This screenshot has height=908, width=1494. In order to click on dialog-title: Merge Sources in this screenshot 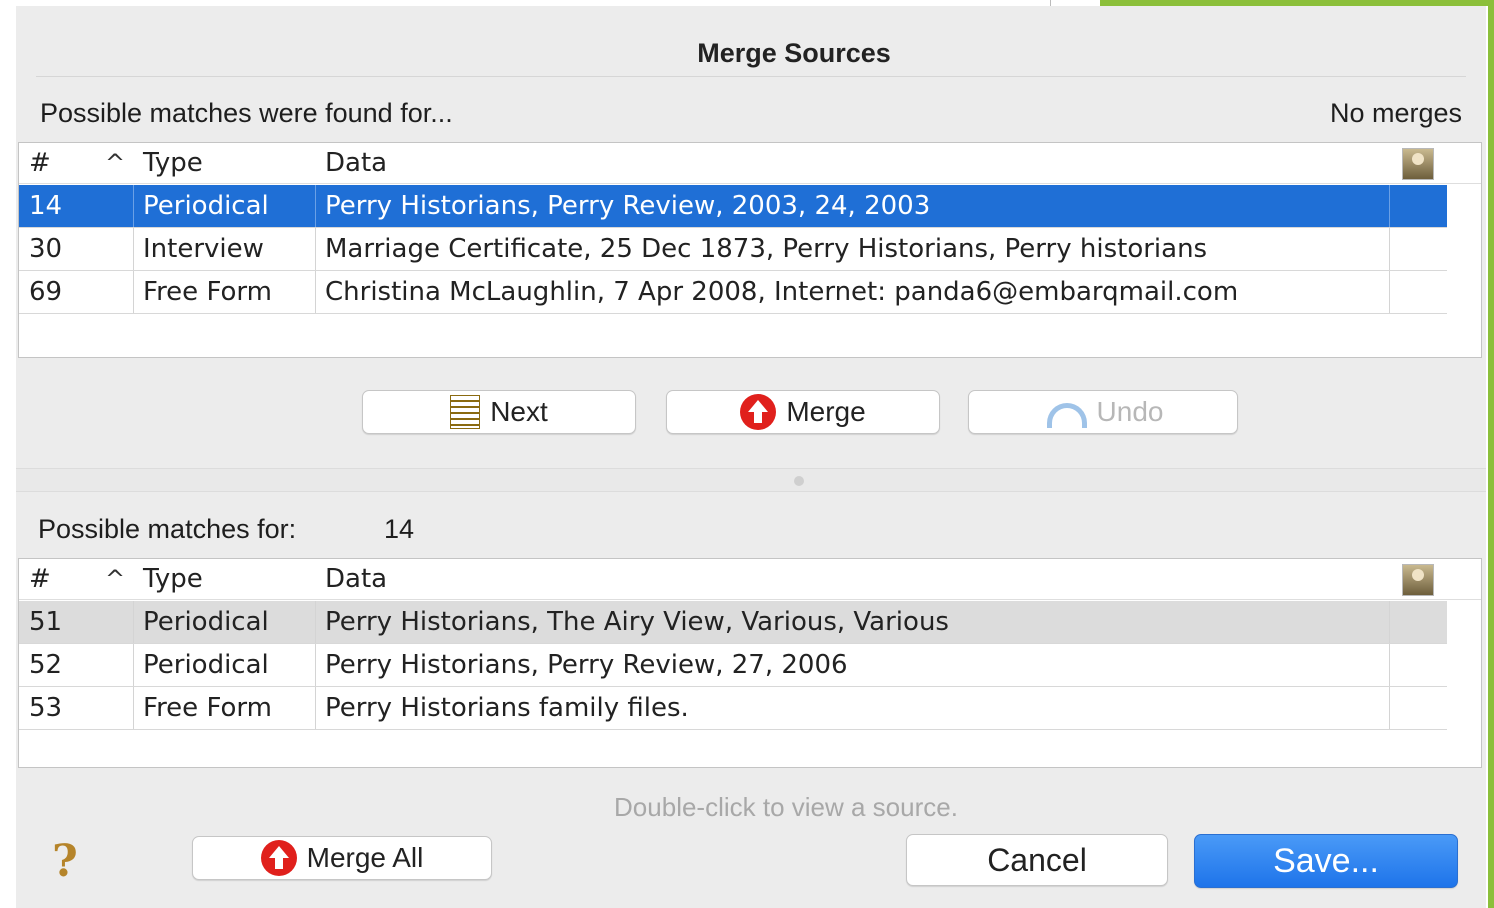, I will do `click(794, 53)`.